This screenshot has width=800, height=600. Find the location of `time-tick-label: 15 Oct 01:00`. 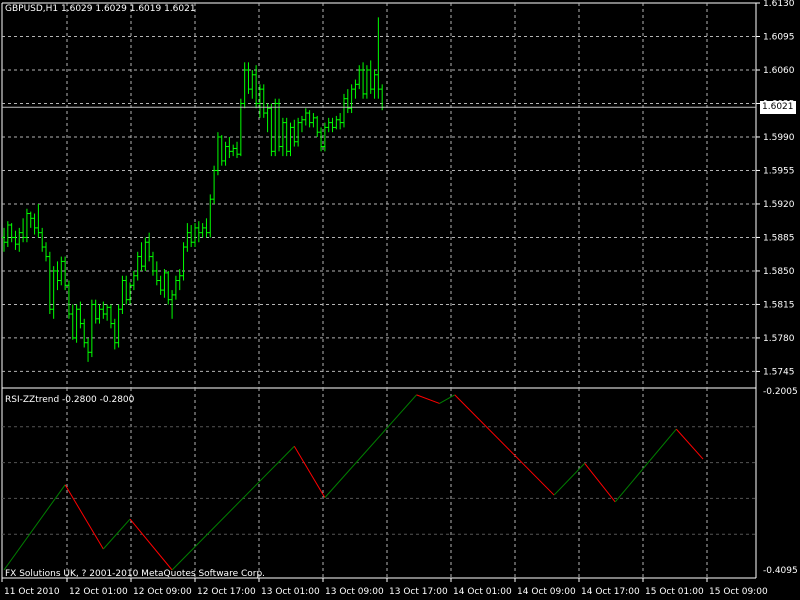

time-tick-label: 15 Oct 01:00 is located at coordinates (674, 592).